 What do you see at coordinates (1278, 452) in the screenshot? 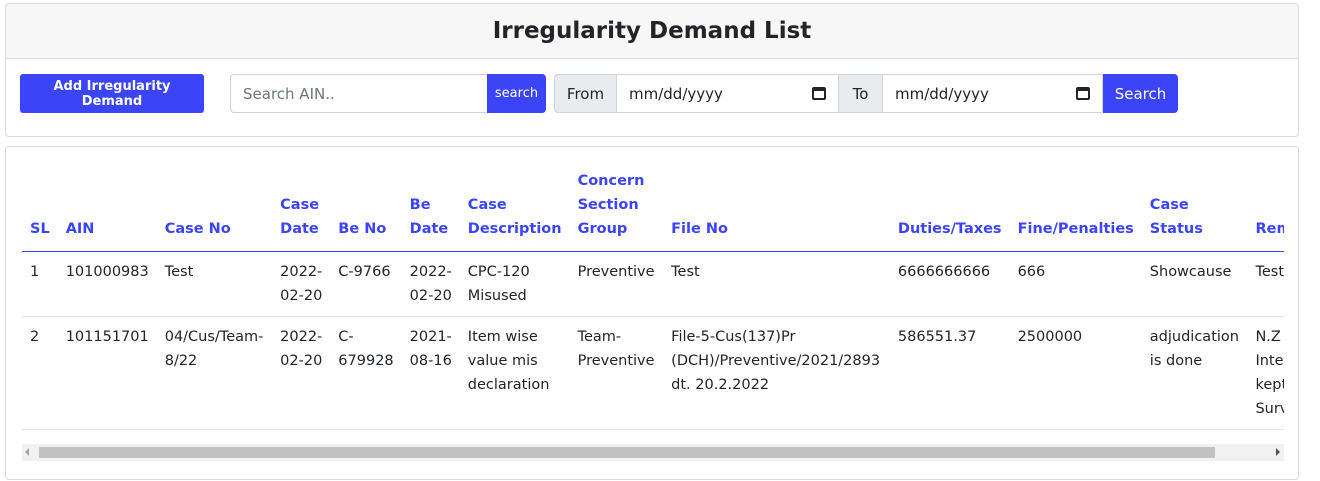
I see `scroll-right-arrow-icon` at bounding box center [1278, 452].